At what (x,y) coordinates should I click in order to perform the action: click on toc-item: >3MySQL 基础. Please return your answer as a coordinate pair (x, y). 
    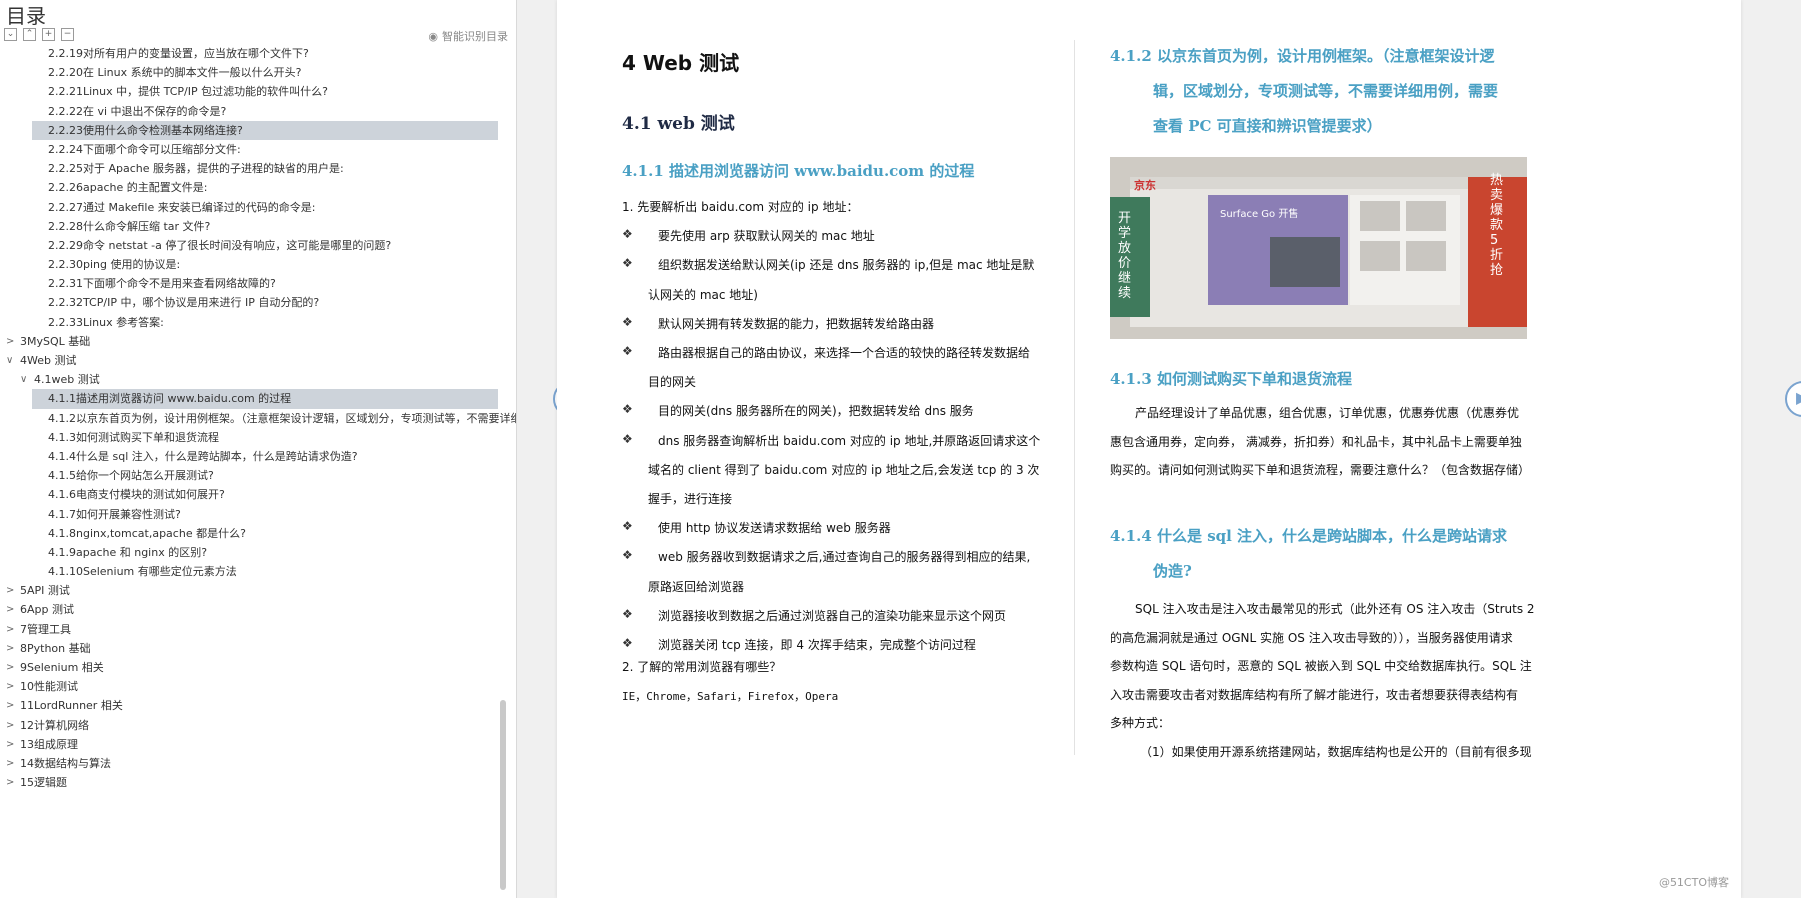
    Looking at the image, I should click on (258, 341).